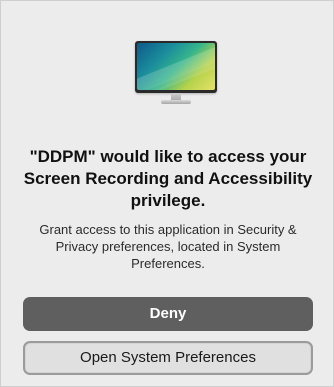 The height and width of the screenshot is (387, 334). I want to click on monitor-bezel, so click(176, 67).